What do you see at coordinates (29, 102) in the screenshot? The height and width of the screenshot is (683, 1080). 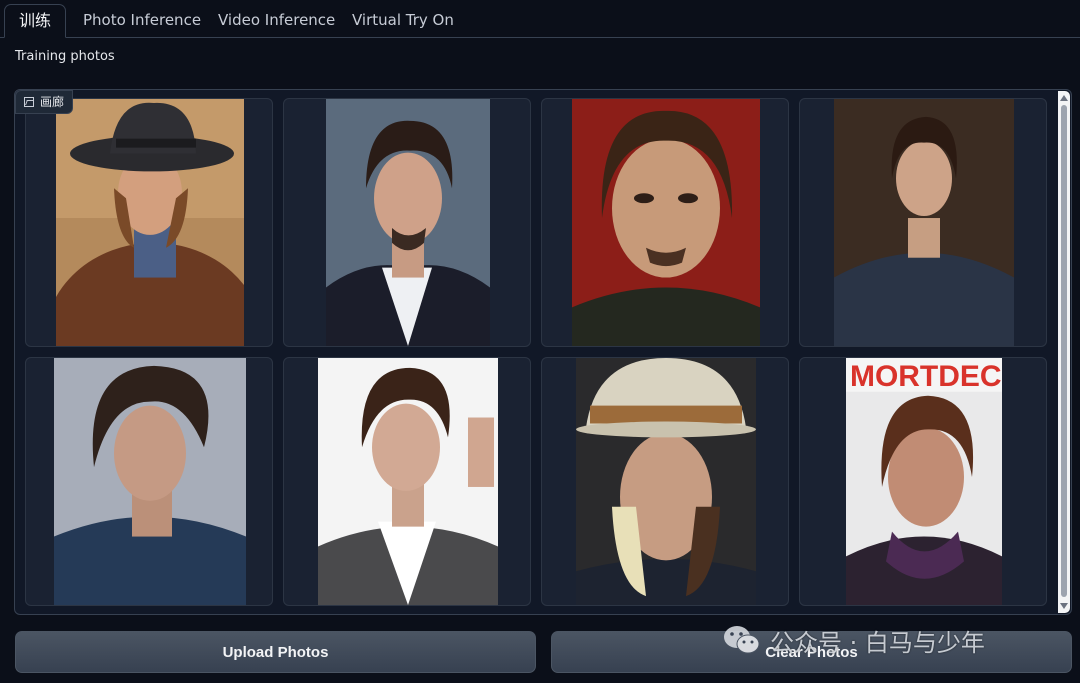 I see `image-icon` at bounding box center [29, 102].